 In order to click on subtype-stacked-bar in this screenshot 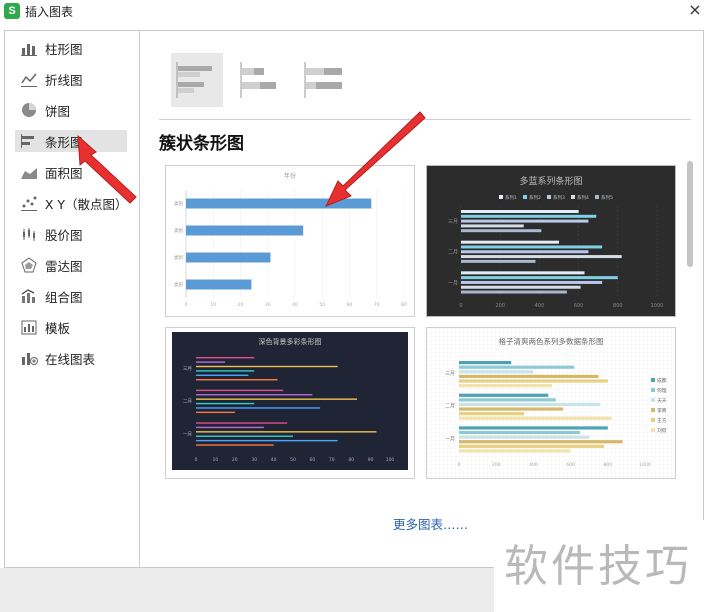, I will do `click(261, 80)`.